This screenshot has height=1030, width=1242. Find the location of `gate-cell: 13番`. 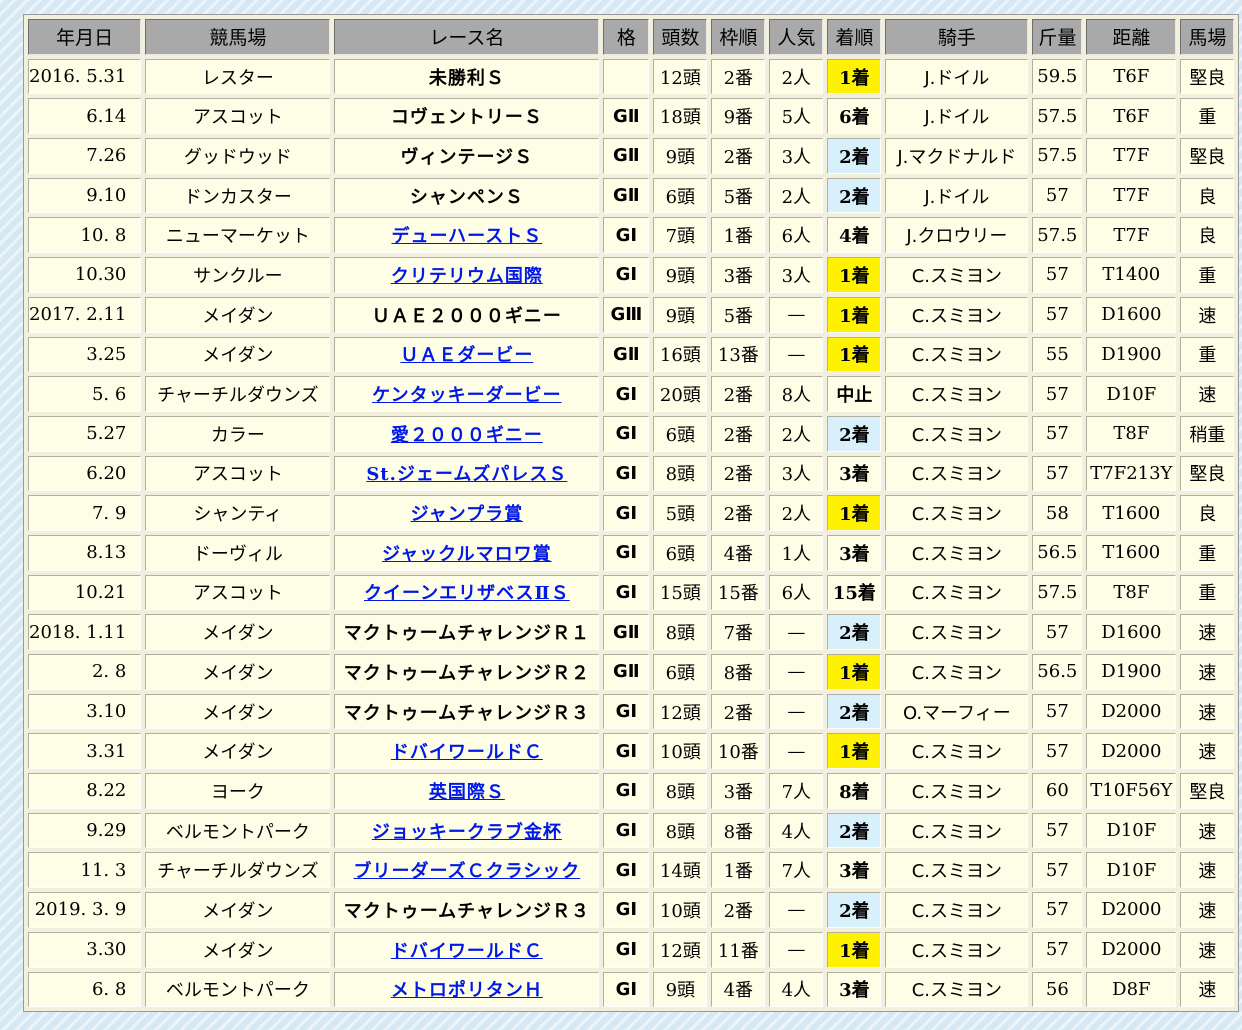

gate-cell: 13番 is located at coordinates (738, 354).